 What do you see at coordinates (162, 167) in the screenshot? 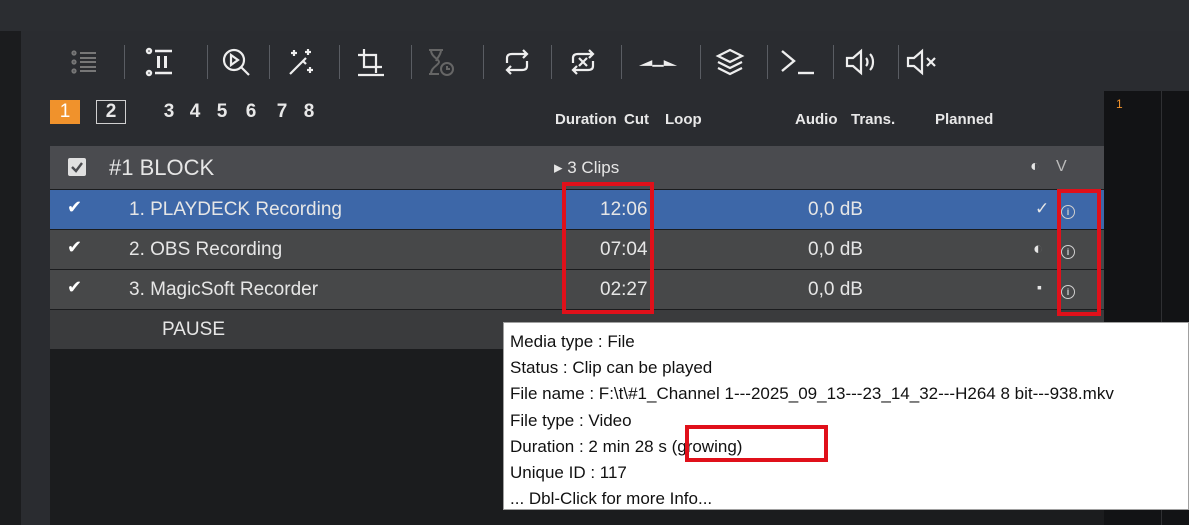
I see `block-title: #1 BLOCK` at bounding box center [162, 167].